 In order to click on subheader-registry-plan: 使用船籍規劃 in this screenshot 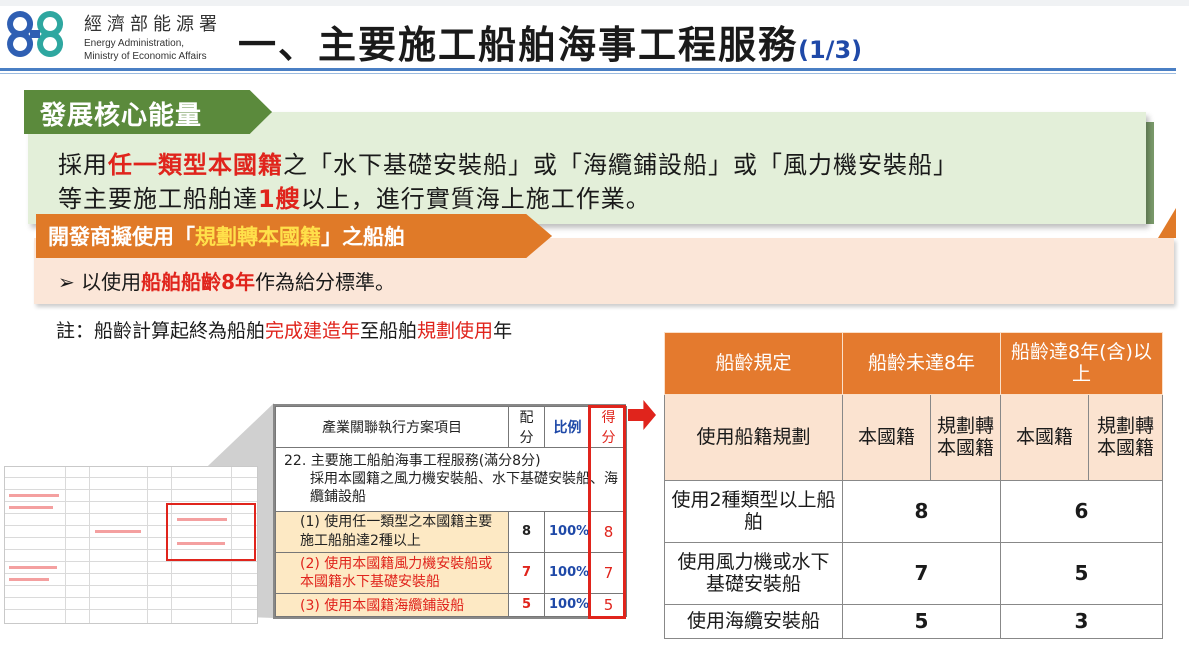, I will do `click(753, 437)`.